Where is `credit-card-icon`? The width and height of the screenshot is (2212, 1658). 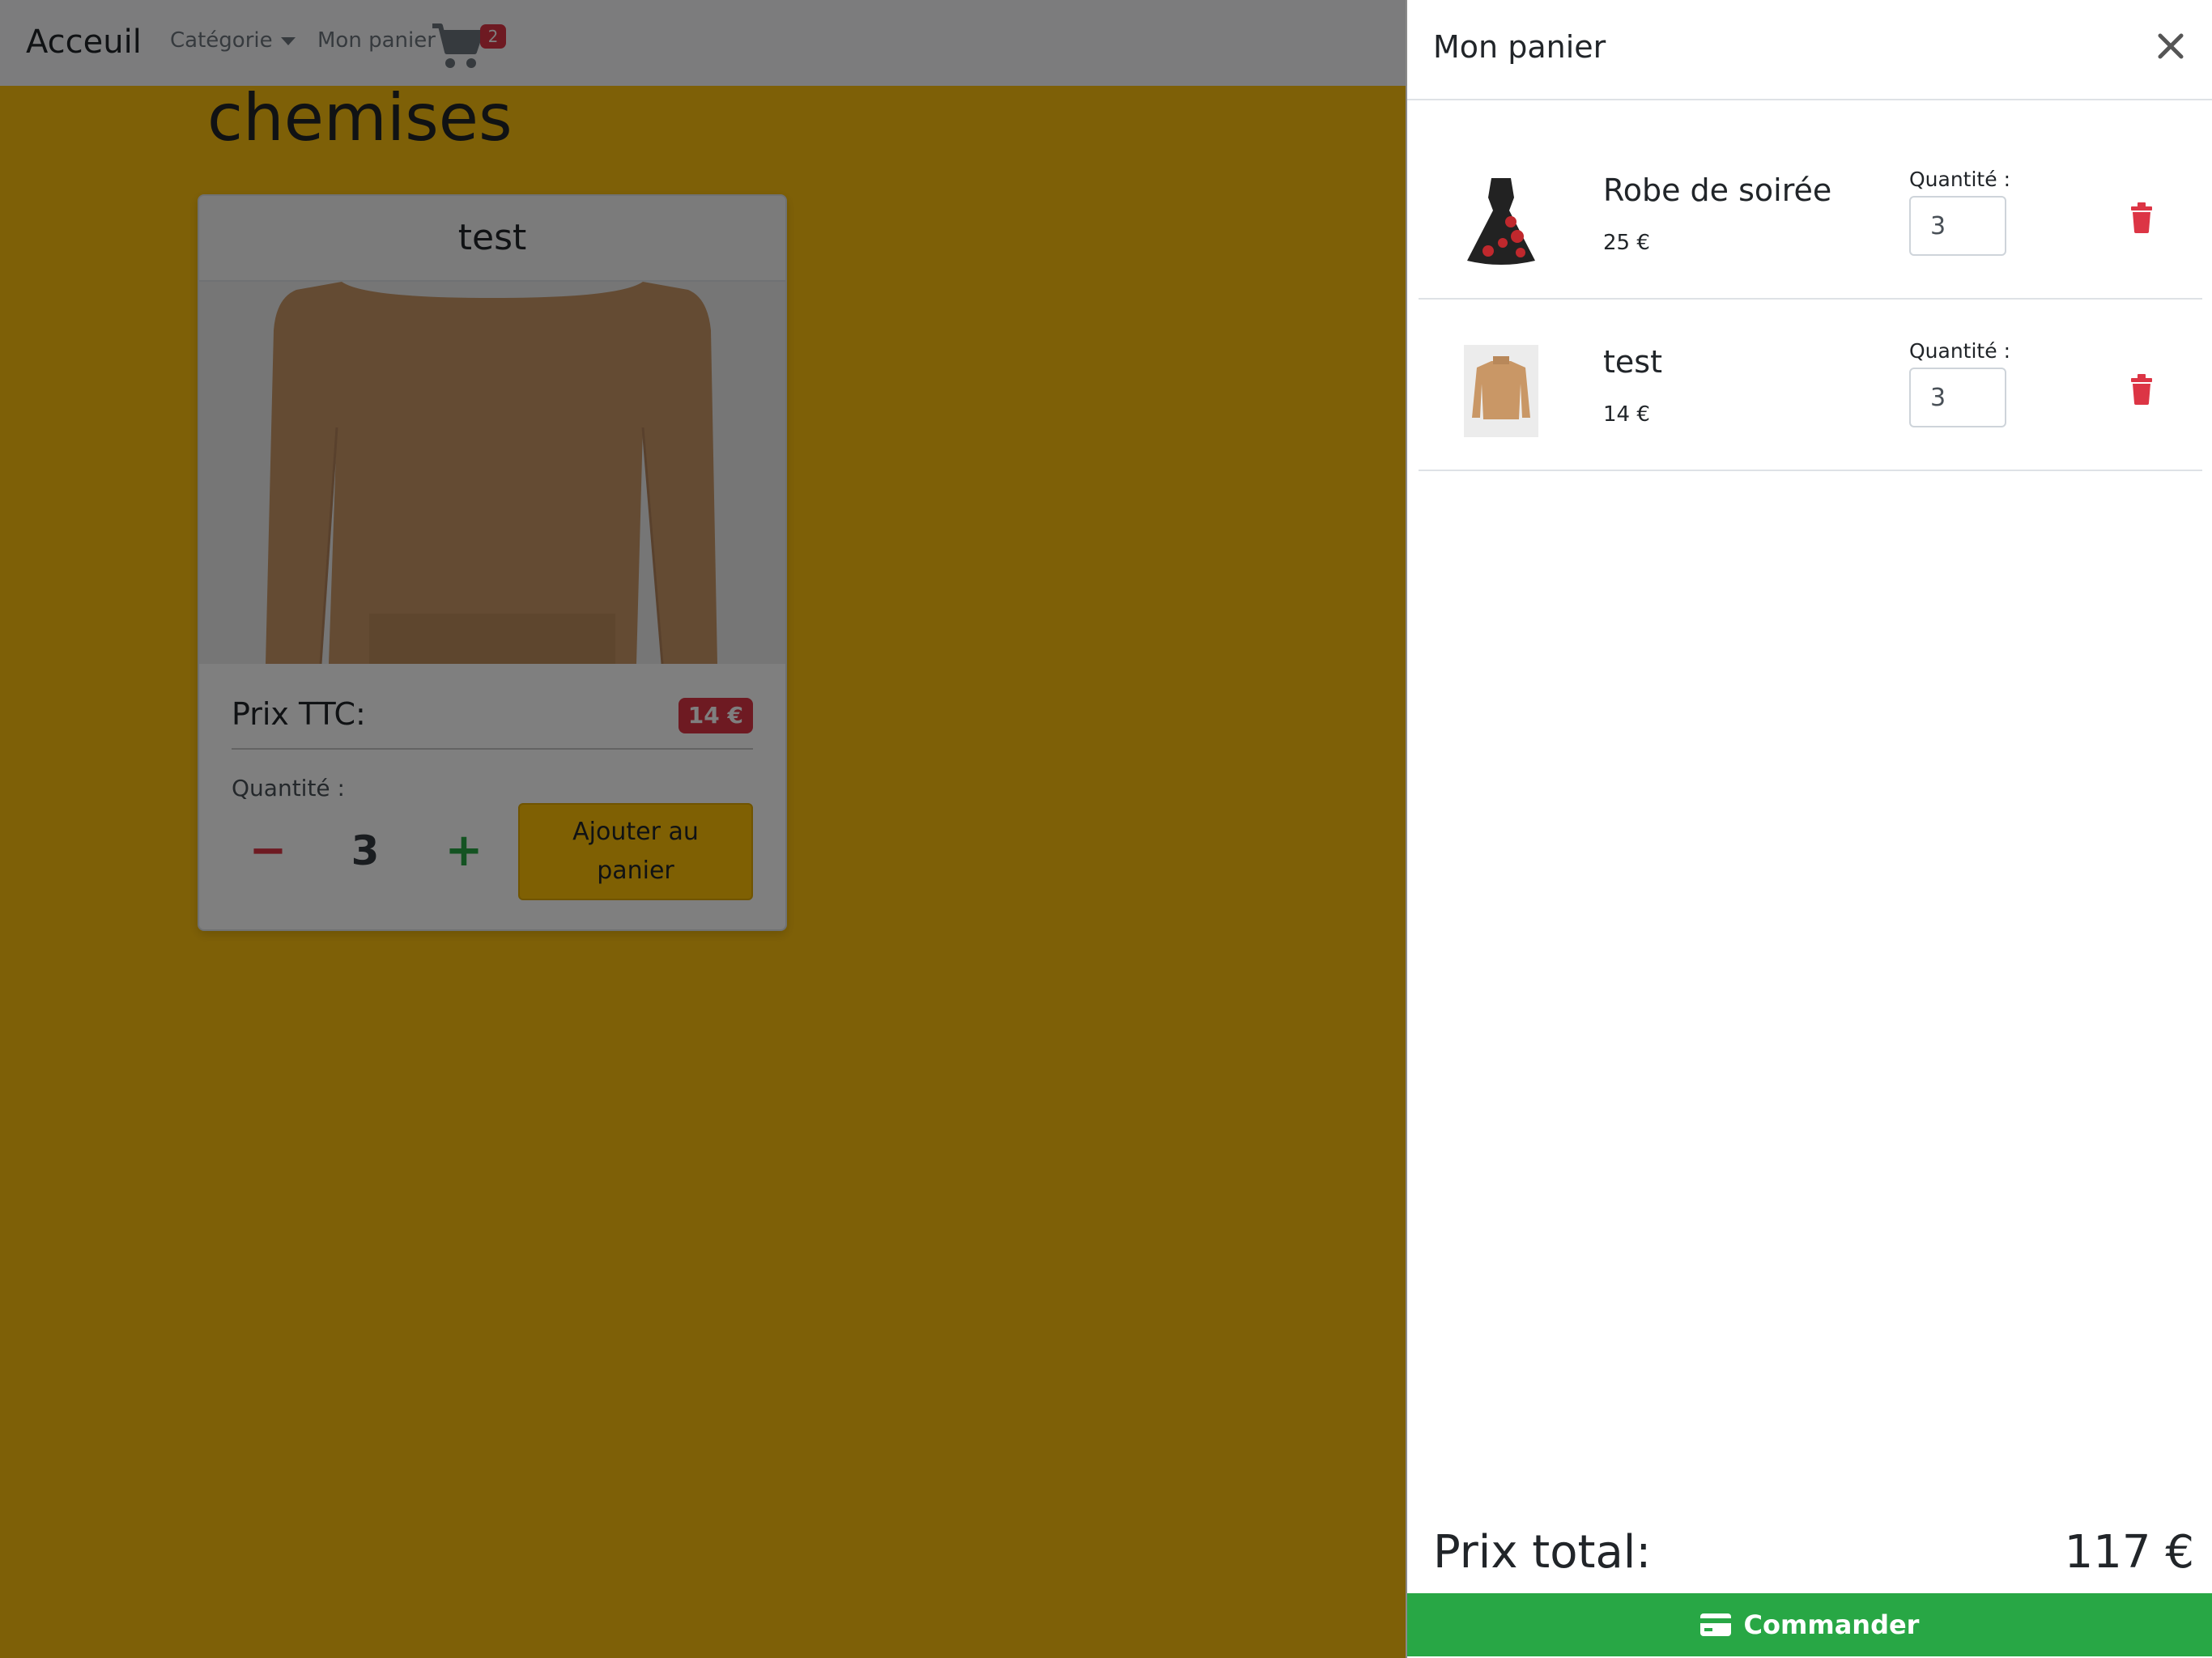
credit-card-icon is located at coordinates (1715, 1624).